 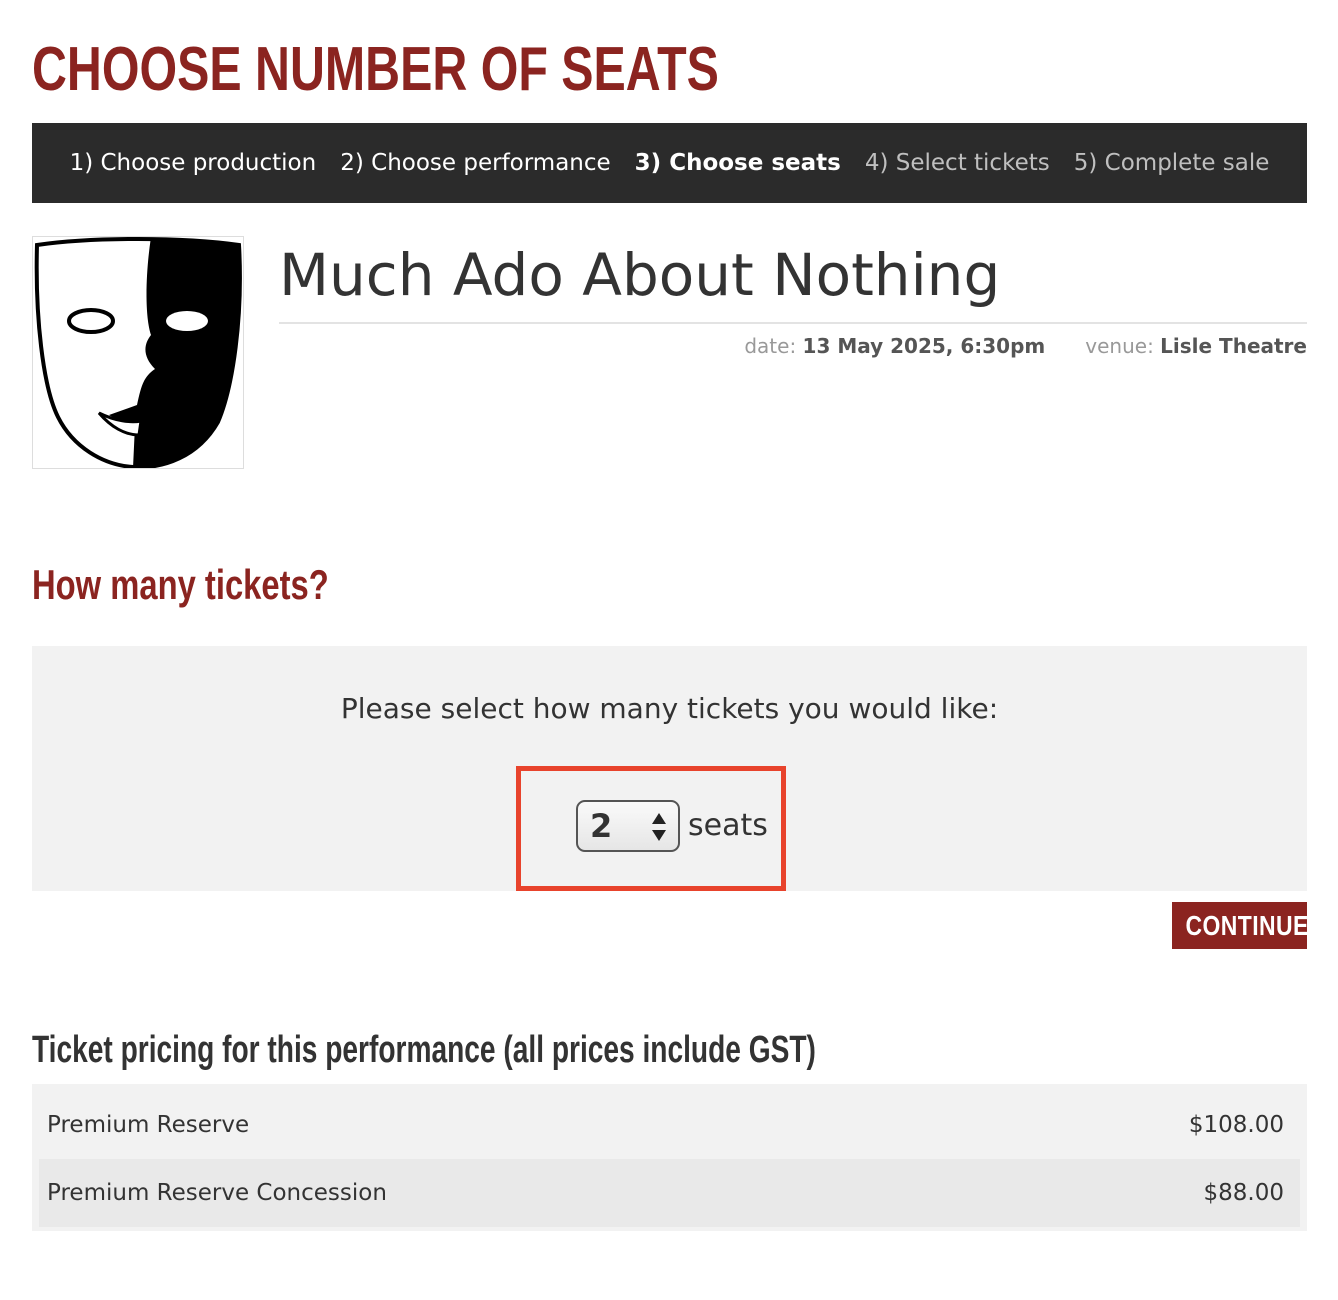 What do you see at coordinates (1119, 346) in the screenshot?
I see `venue-label: venue:` at bounding box center [1119, 346].